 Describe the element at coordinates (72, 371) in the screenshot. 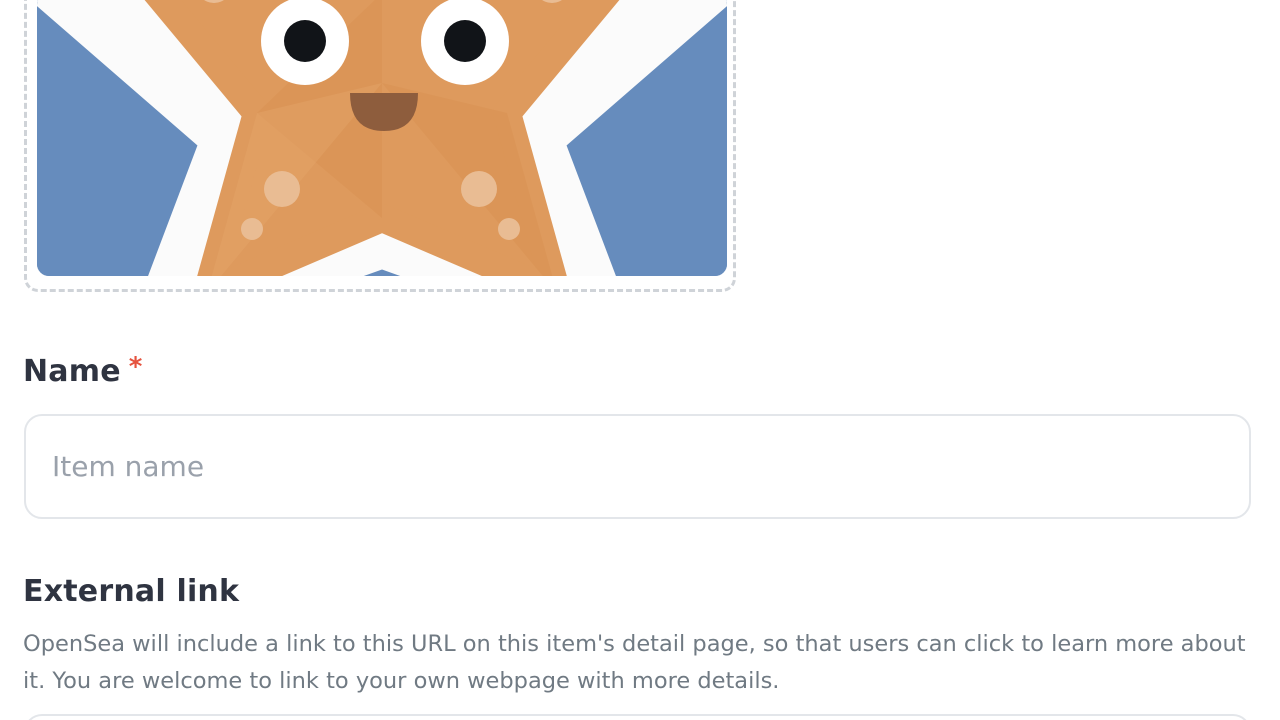

I see `name-label-text: Name` at that location.